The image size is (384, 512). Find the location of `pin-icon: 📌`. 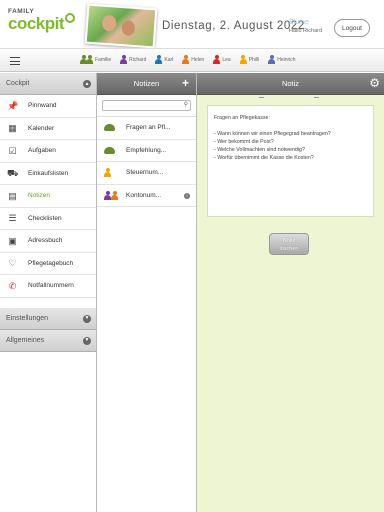

pin-icon: 📌 is located at coordinates (13, 105).